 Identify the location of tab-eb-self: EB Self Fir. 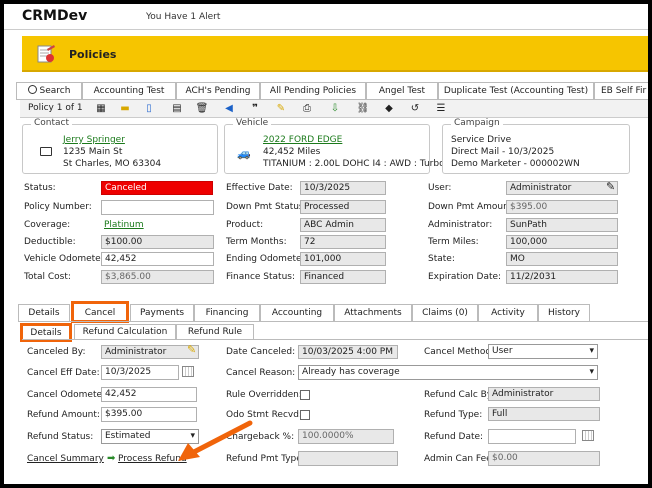
(621, 91).